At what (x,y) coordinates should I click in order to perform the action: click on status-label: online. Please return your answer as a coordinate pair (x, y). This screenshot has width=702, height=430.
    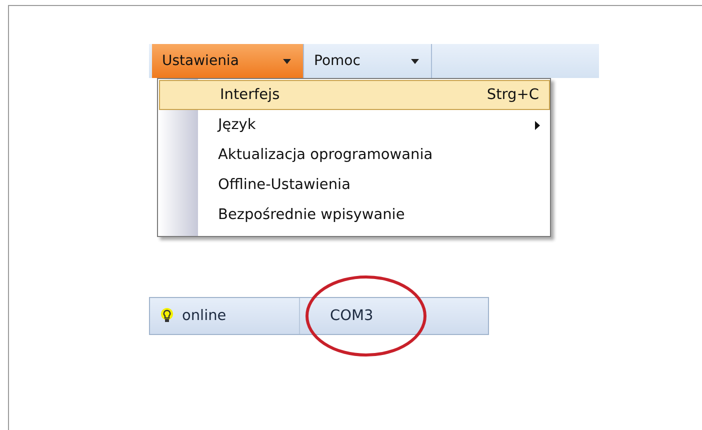
    Looking at the image, I should click on (204, 316).